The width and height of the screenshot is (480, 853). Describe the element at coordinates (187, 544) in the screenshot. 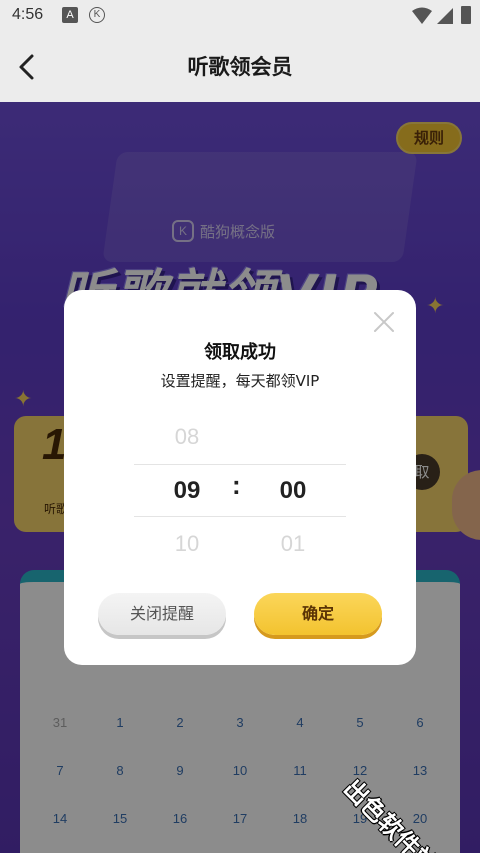

I see `hour-next: 10` at that location.